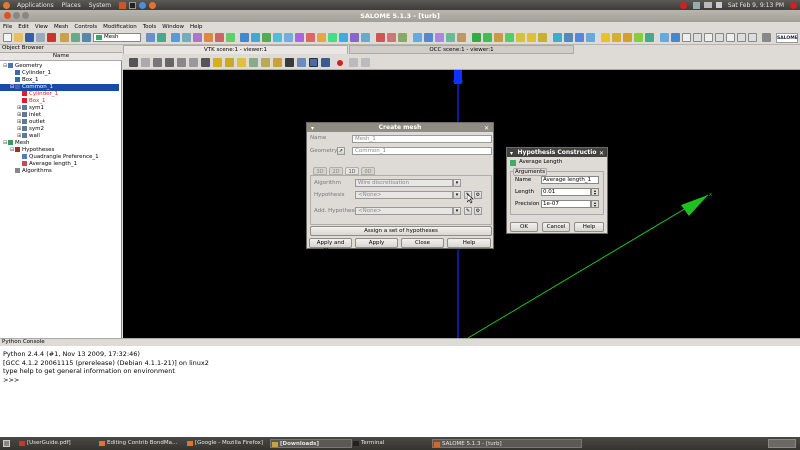 Image resolution: width=800 pixels, height=450 pixels. What do you see at coordinates (325, 62) in the screenshot?
I see `projection-icon` at bounding box center [325, 62].